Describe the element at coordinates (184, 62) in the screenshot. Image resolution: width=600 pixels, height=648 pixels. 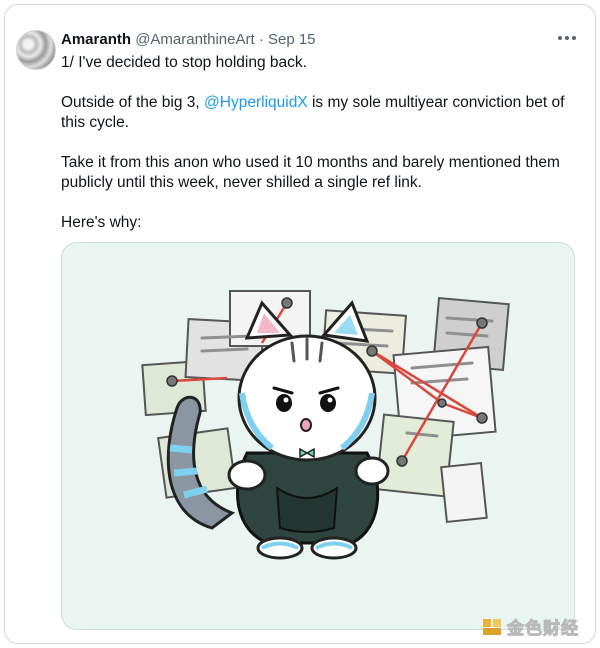
I see `tweet-line-1: 1/ I've decided to stop holding back.` at that location.